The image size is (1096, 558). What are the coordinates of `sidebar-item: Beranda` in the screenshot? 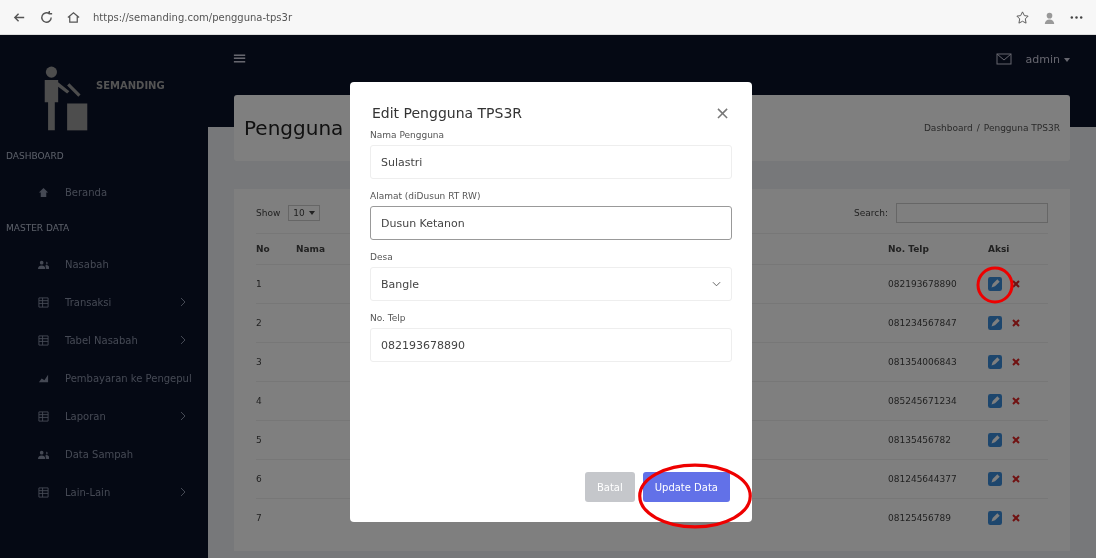 It's located at (104, 192).